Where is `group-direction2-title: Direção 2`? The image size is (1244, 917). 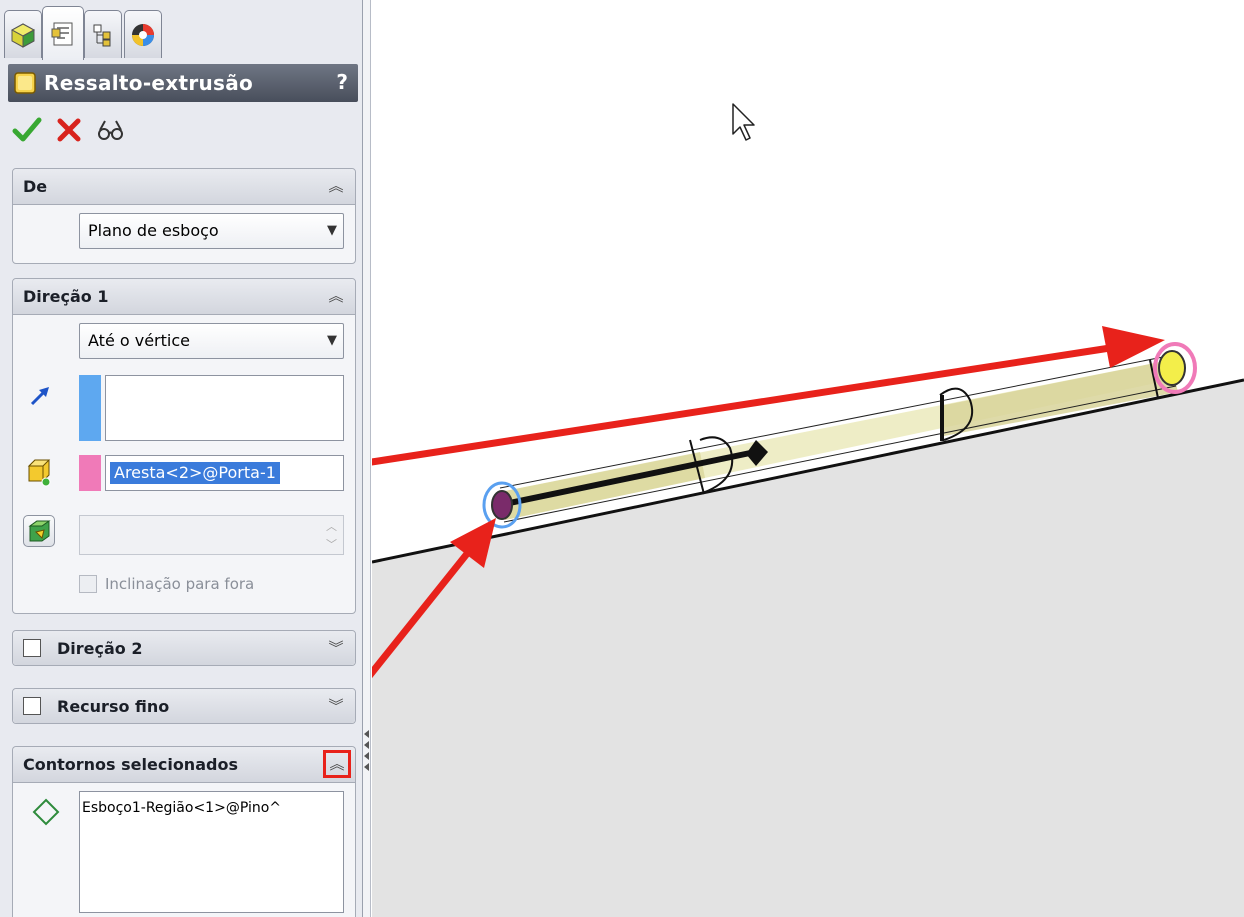 group-direction2-title: Direção 2 is located at coordinates (100, 648).